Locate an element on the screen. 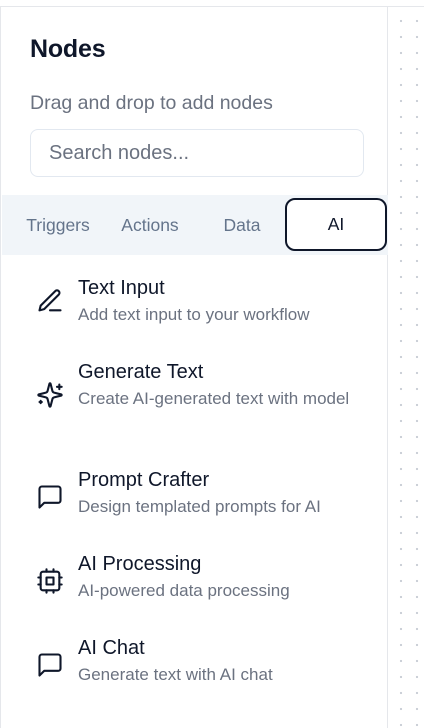  node-name: AI Chat is located at coordinates (111, 648).